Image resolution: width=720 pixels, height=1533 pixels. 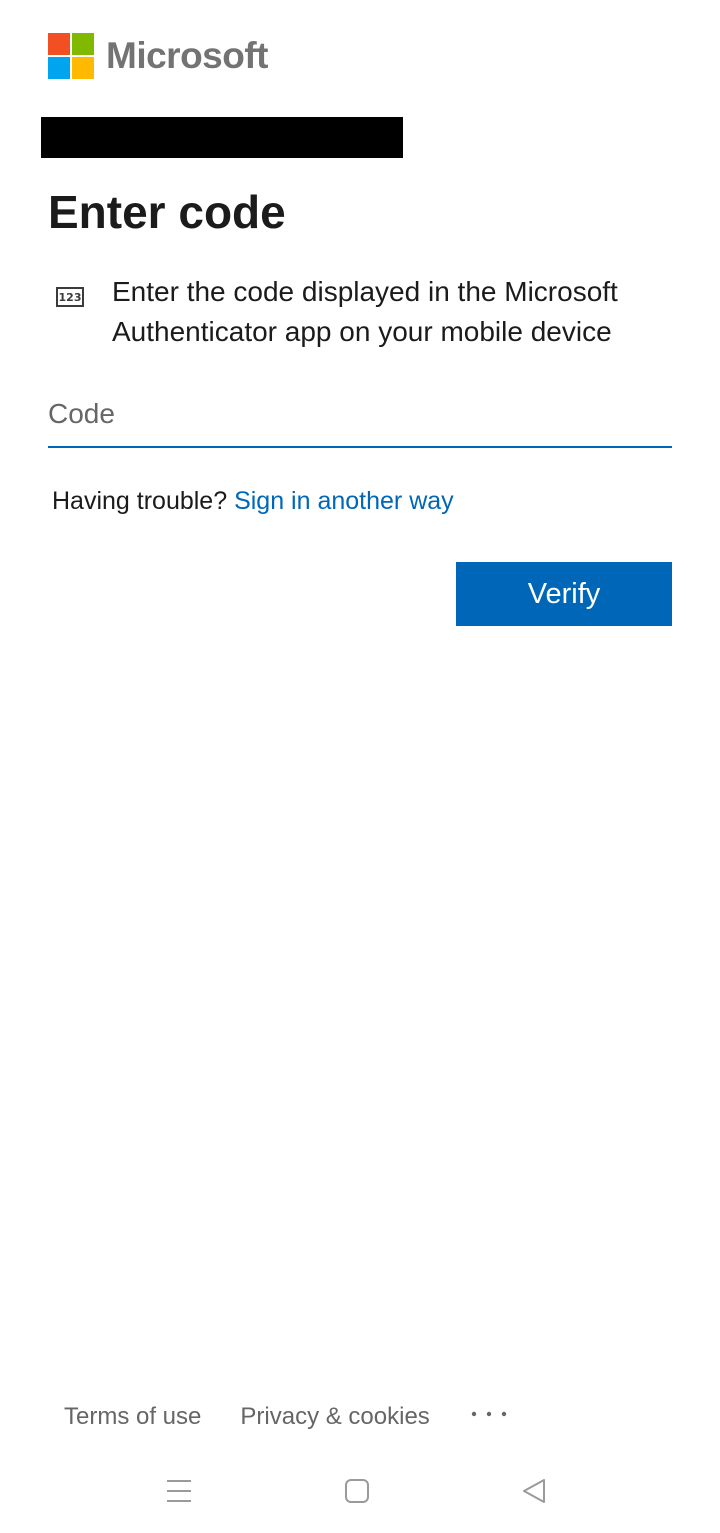 What do you see at coordinates (132, 1417) in the screenshot?
I see `terms-of-use-link: Terms of use` at bounding box center [132, 1417].